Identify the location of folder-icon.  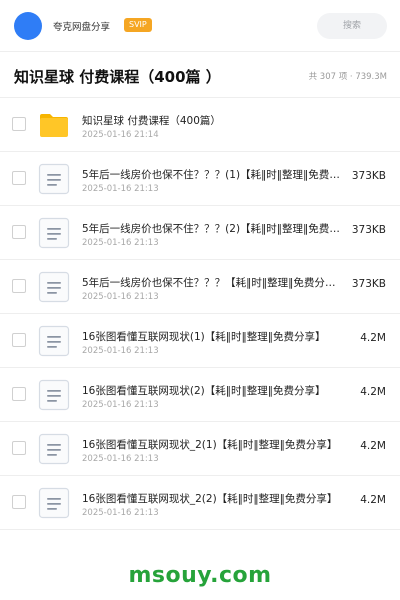
(54, 125).